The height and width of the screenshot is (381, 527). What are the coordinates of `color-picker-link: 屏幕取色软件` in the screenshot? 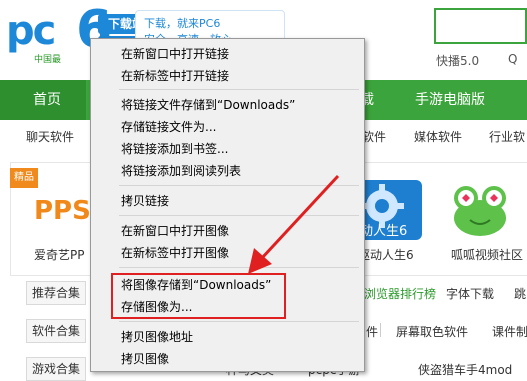 It's located at (432, 331).